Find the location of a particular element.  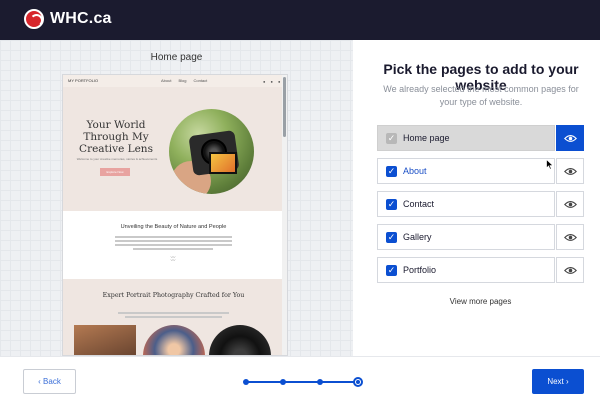

top-bar: WHC.ca is located at coordinates (300, 20).